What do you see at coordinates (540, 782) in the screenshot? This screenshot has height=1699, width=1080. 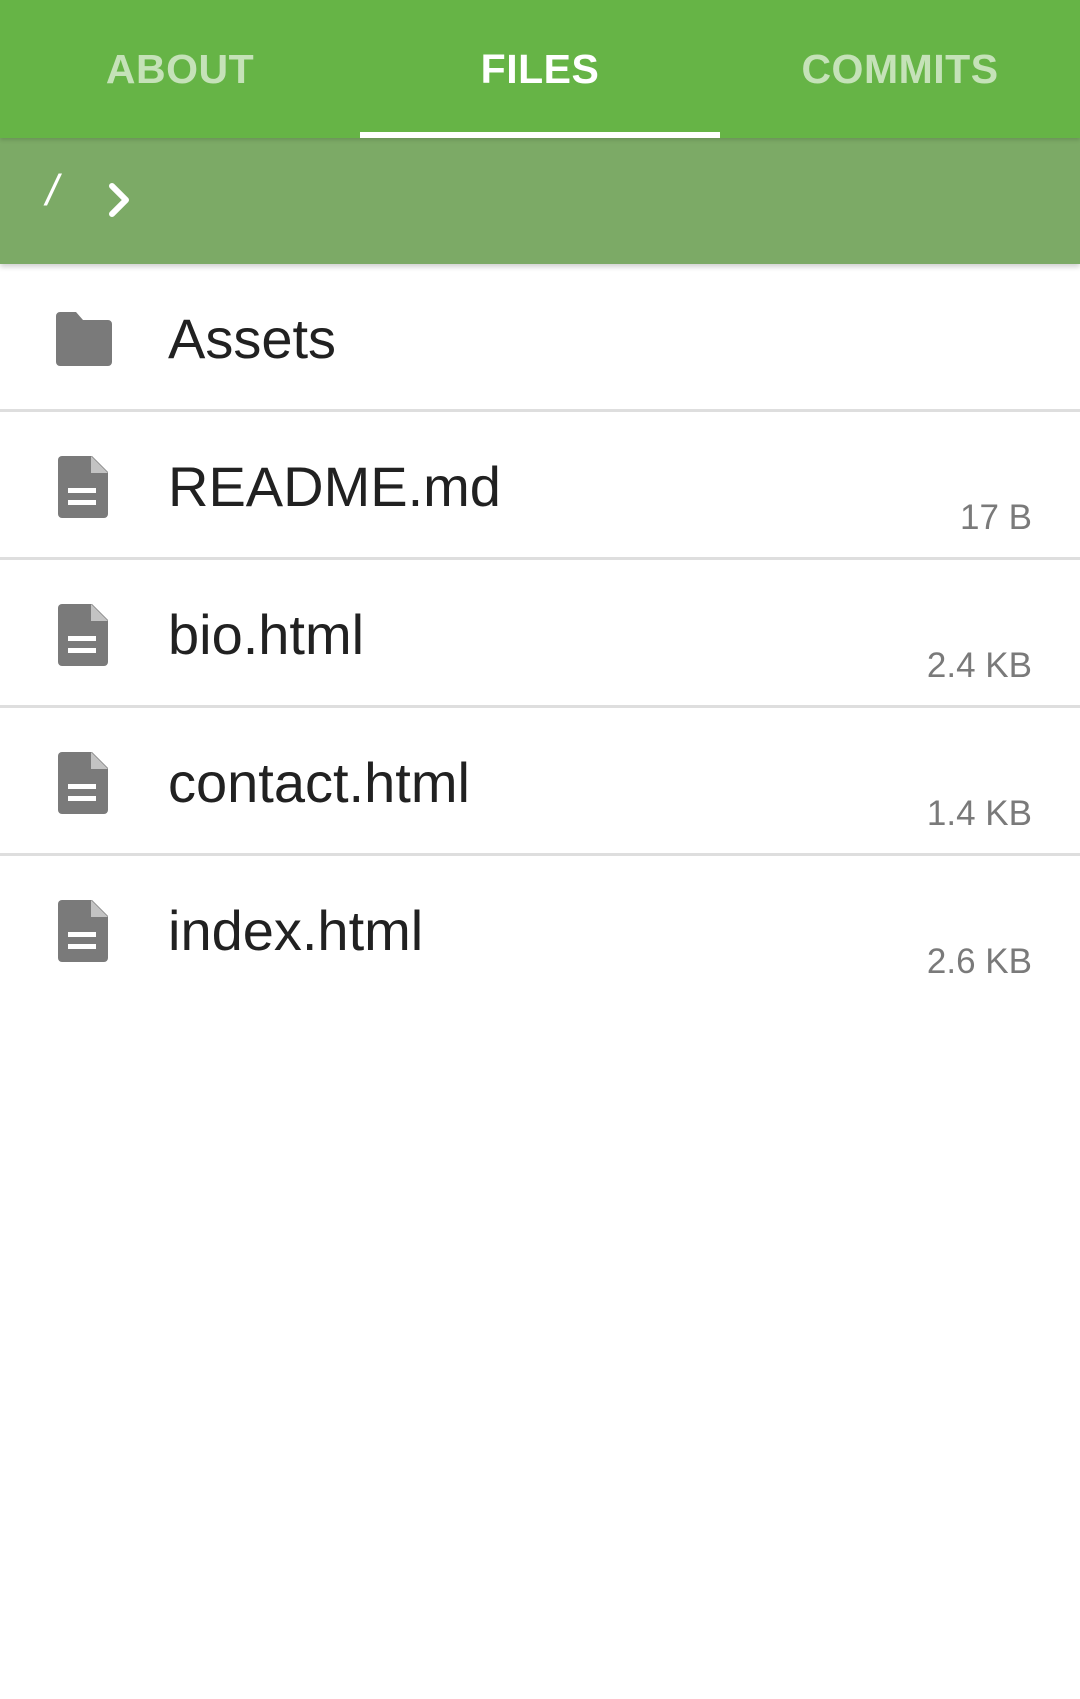 I see `file-row-contact: contact.html 1.4 KB` at bounding box center [540, 782].